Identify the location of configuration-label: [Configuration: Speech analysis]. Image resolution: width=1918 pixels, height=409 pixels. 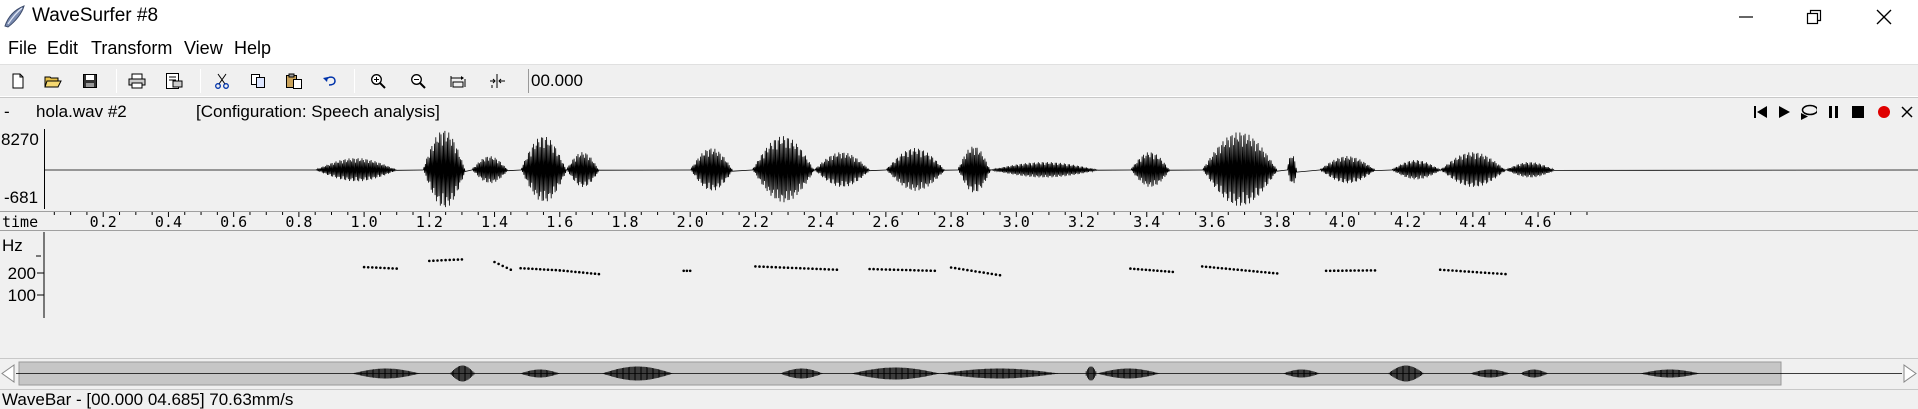
(318, 111).